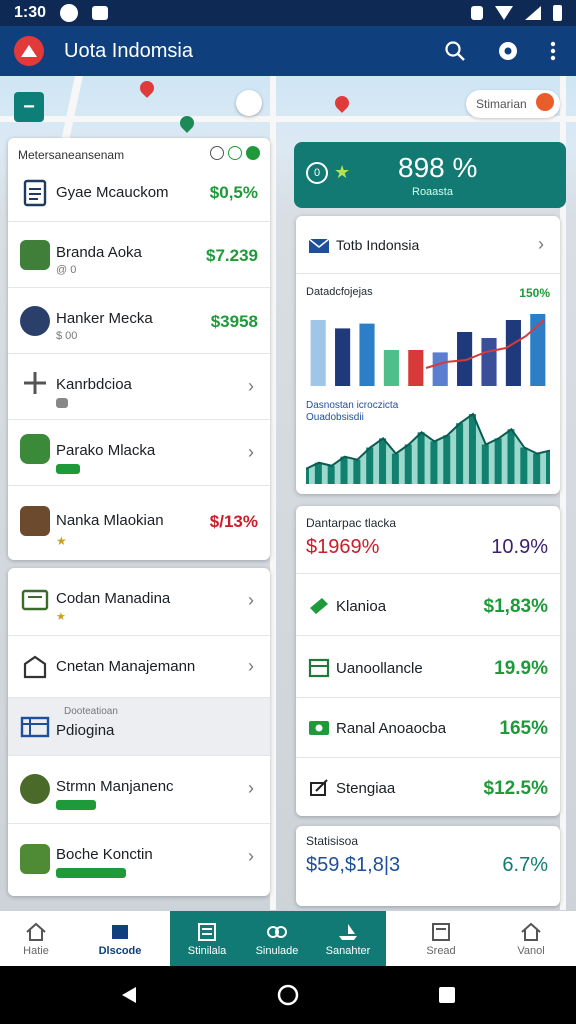  Describe the element at coordinates (139, 860) in the screenshot. I see `list-item: Boche Konctin ›` at that location.